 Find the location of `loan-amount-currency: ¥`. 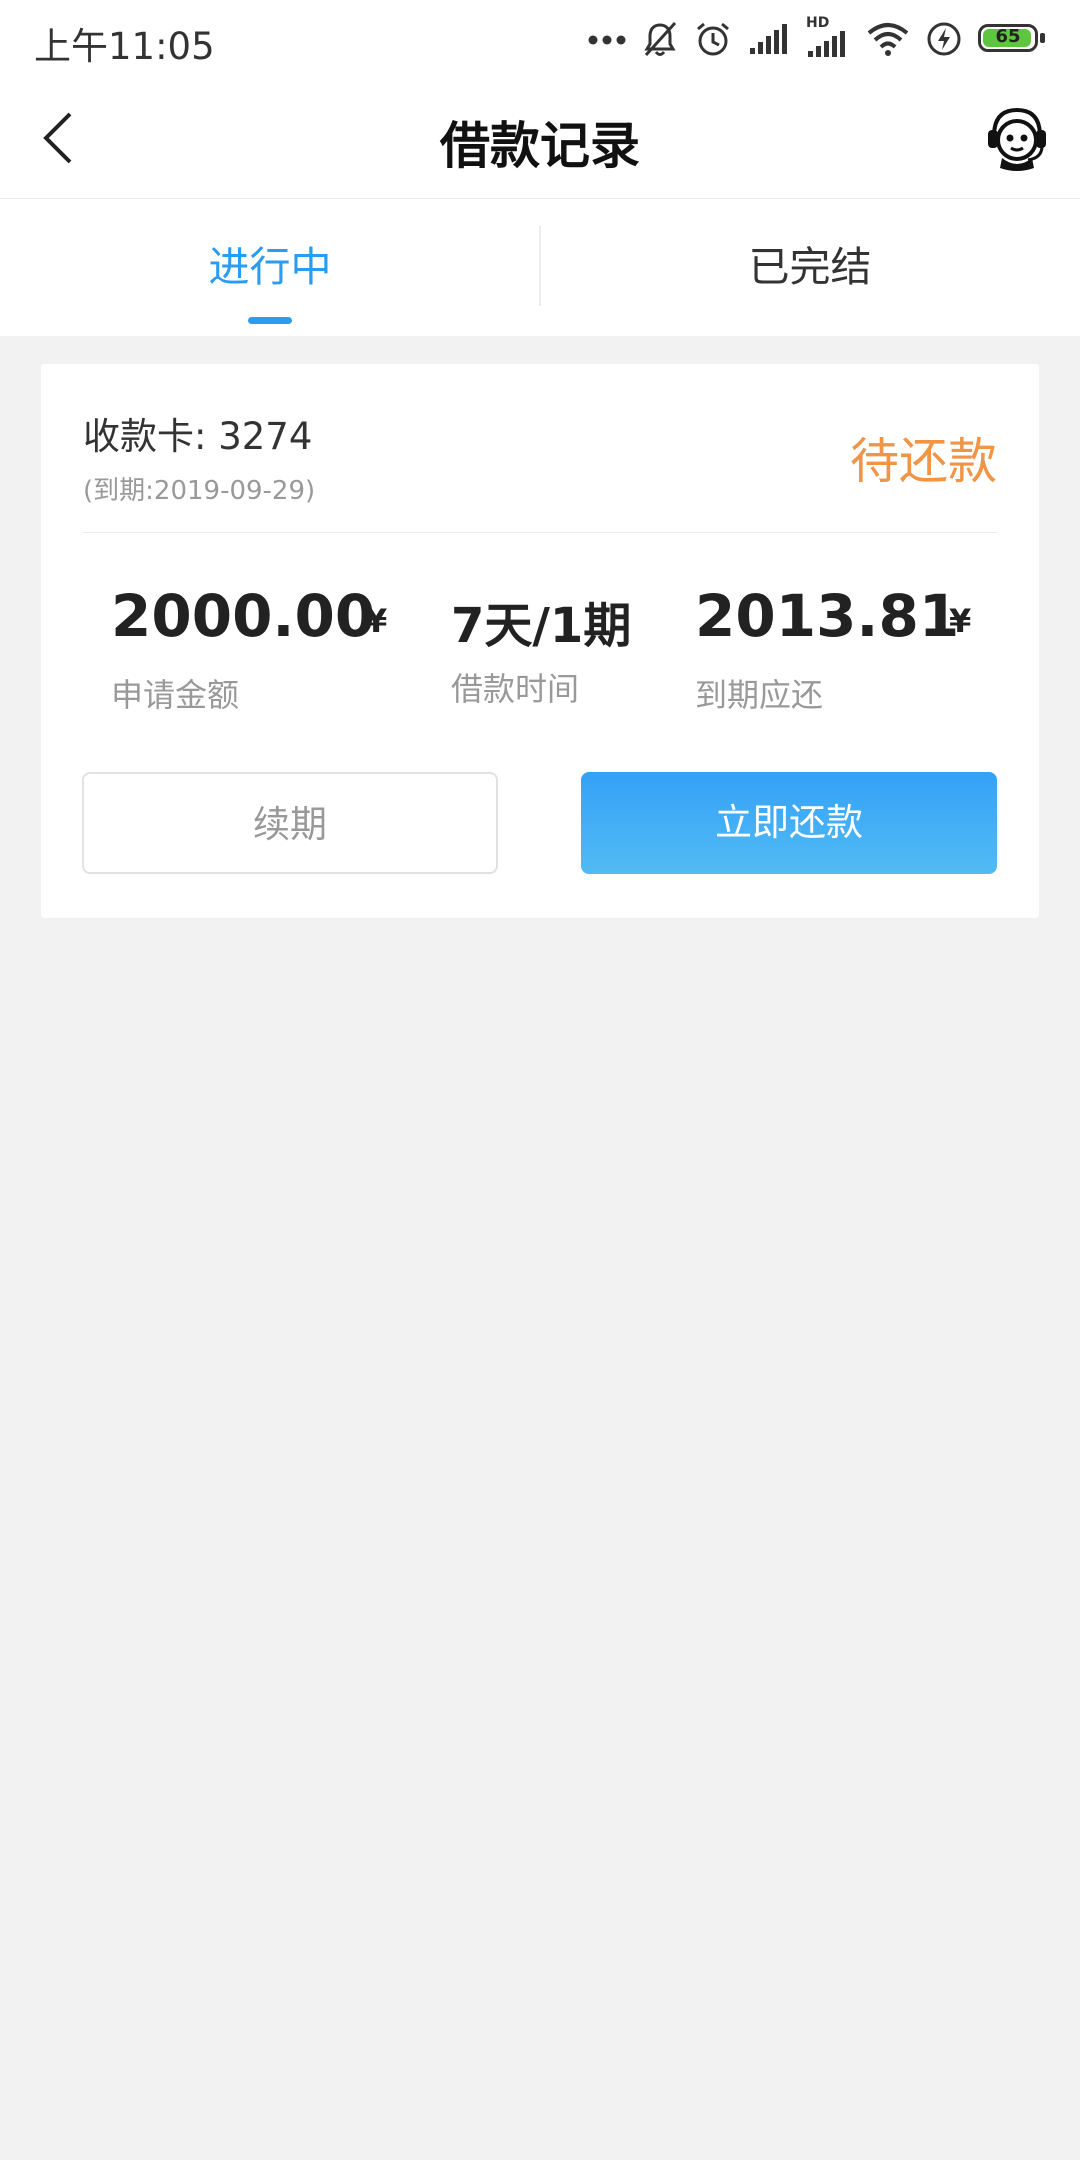

loan-amount-currency: ¥ is located at coordinates (376, 621).